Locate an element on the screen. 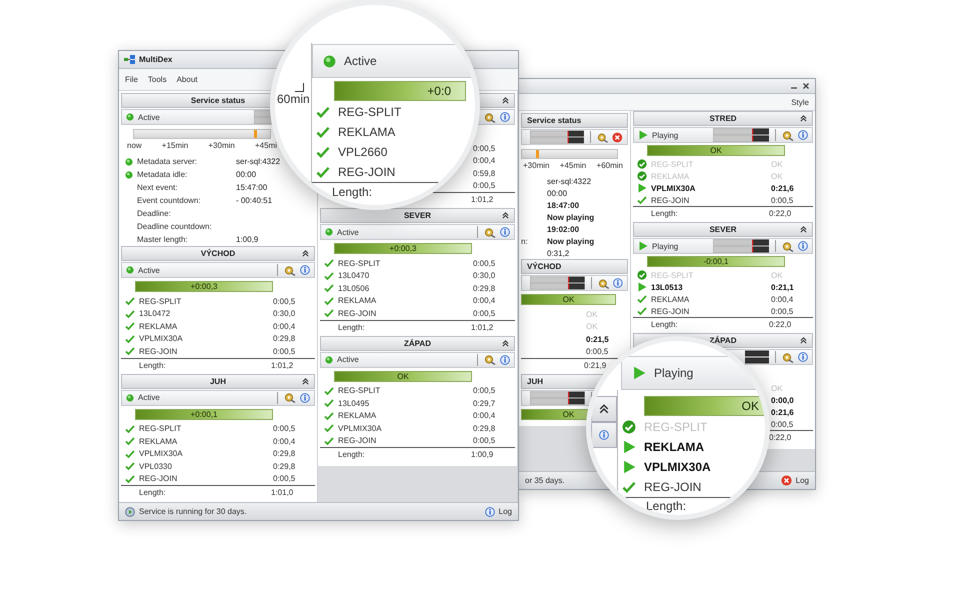  collapse-button is located at coordinates (604, 409).